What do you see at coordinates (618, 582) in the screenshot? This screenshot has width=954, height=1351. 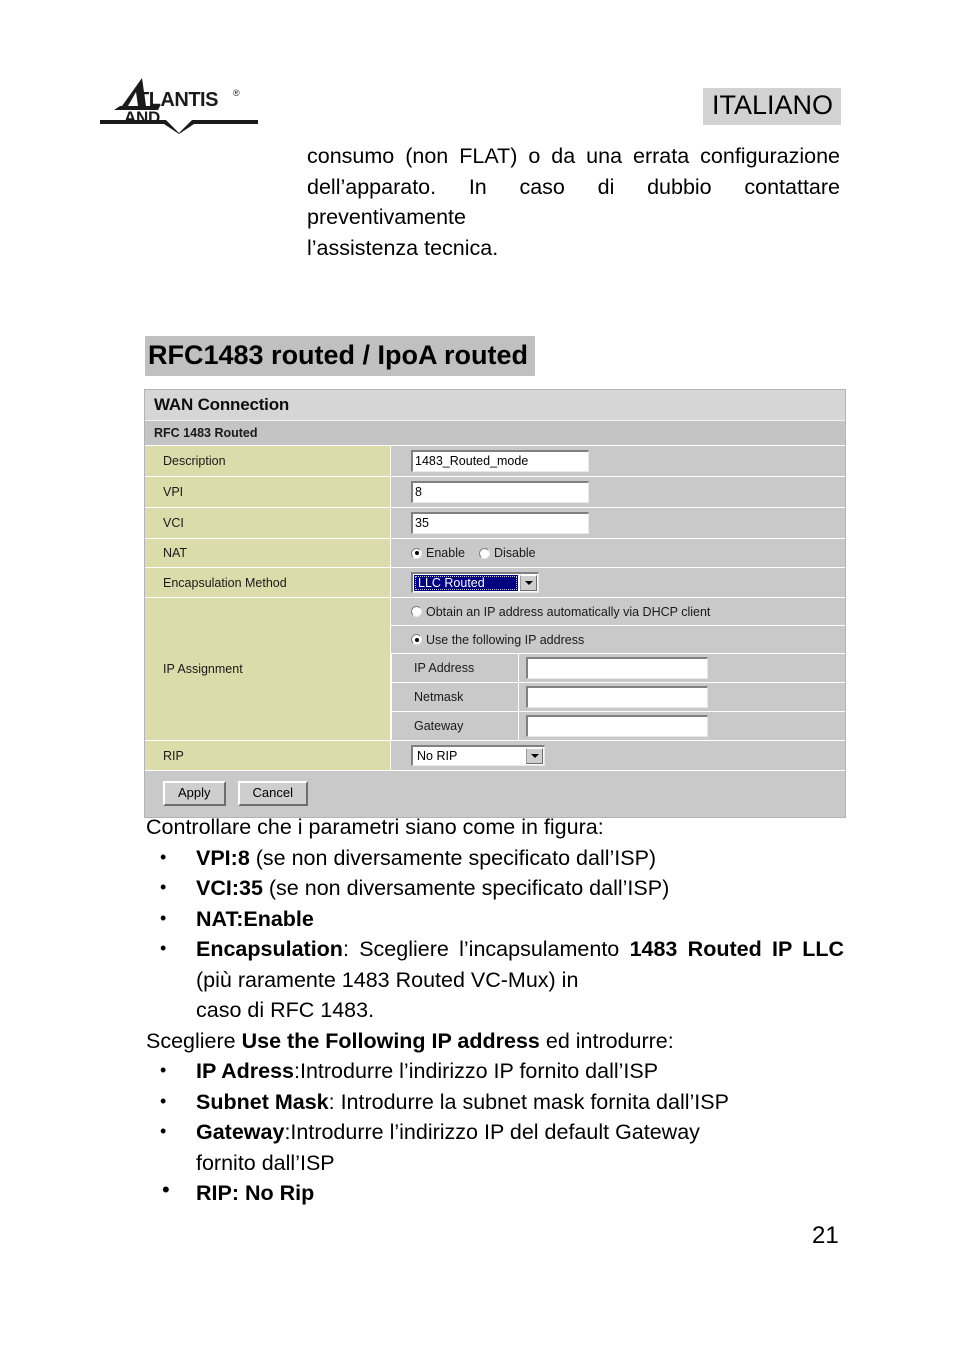 I see `encapsulation-field-cell: LLC Routed` at bounding box center [618, 582].